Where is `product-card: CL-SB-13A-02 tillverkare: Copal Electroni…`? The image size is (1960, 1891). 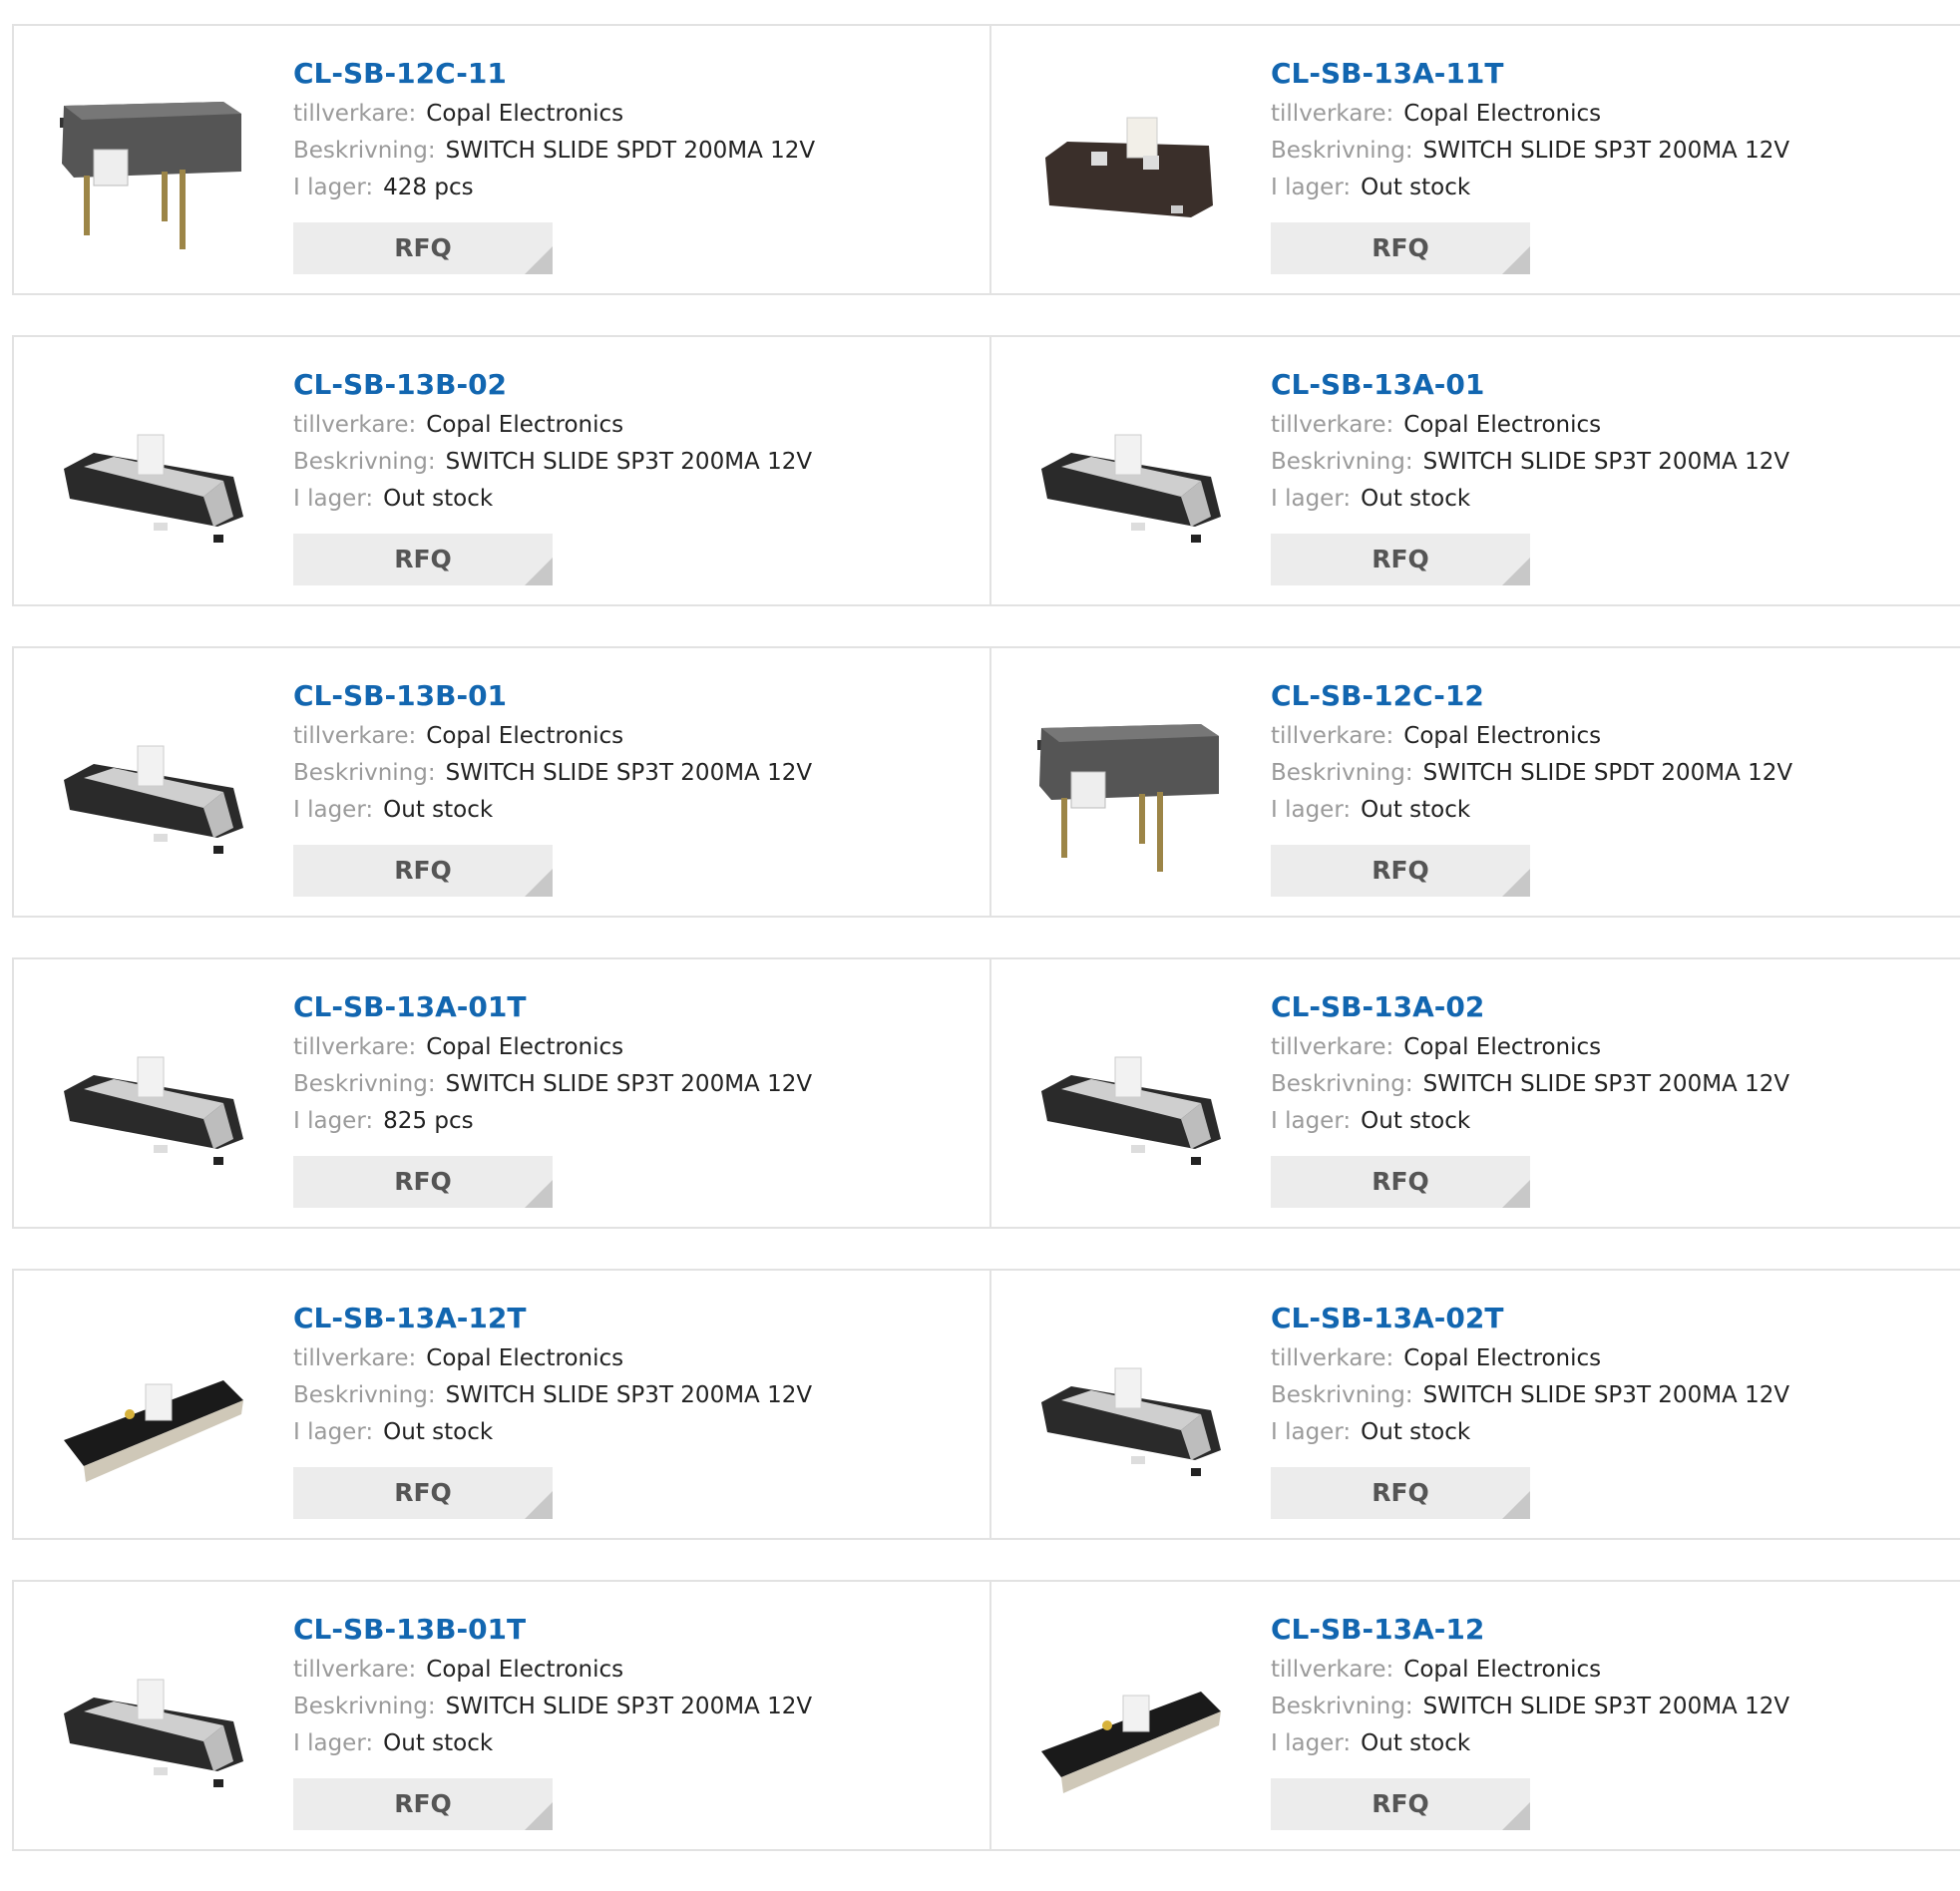 product-card: CL-SB-13A-02 tillverkare: Copal Electroni… is located at coordinates (1475, 1093).